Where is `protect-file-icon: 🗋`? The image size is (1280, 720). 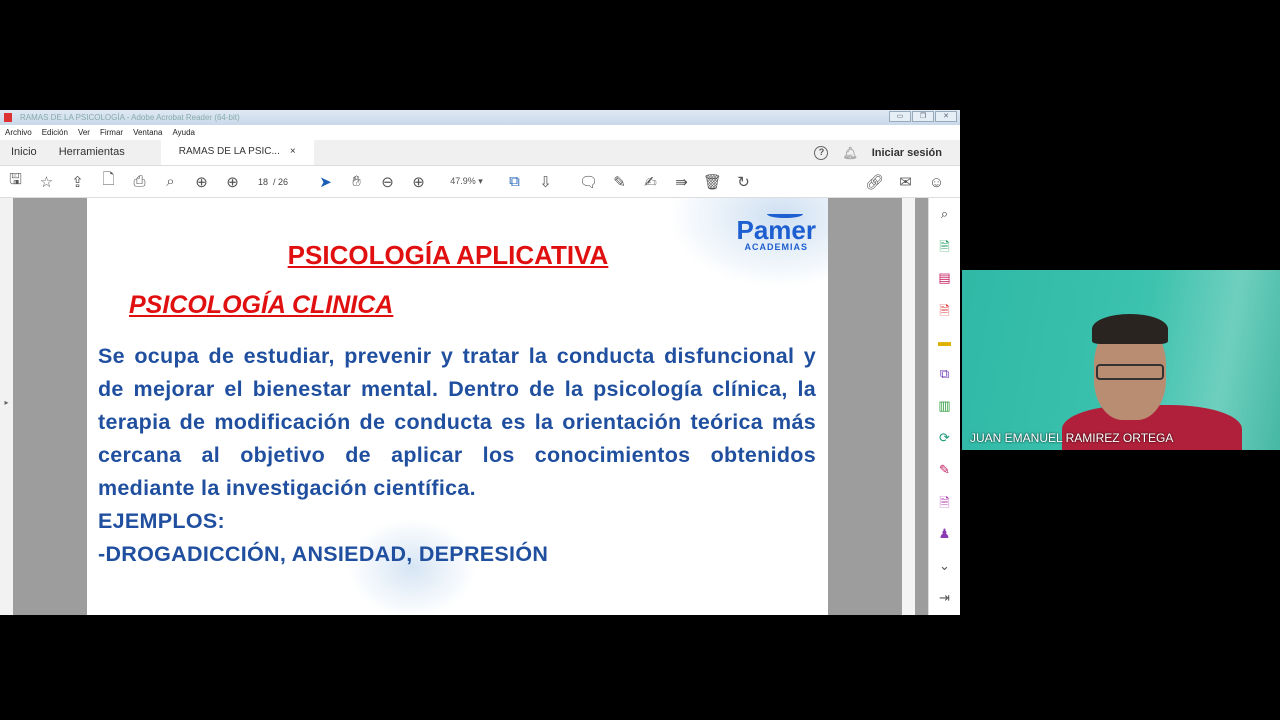 protect-file-icon: 🗋 is located at coordinates (108, 181).